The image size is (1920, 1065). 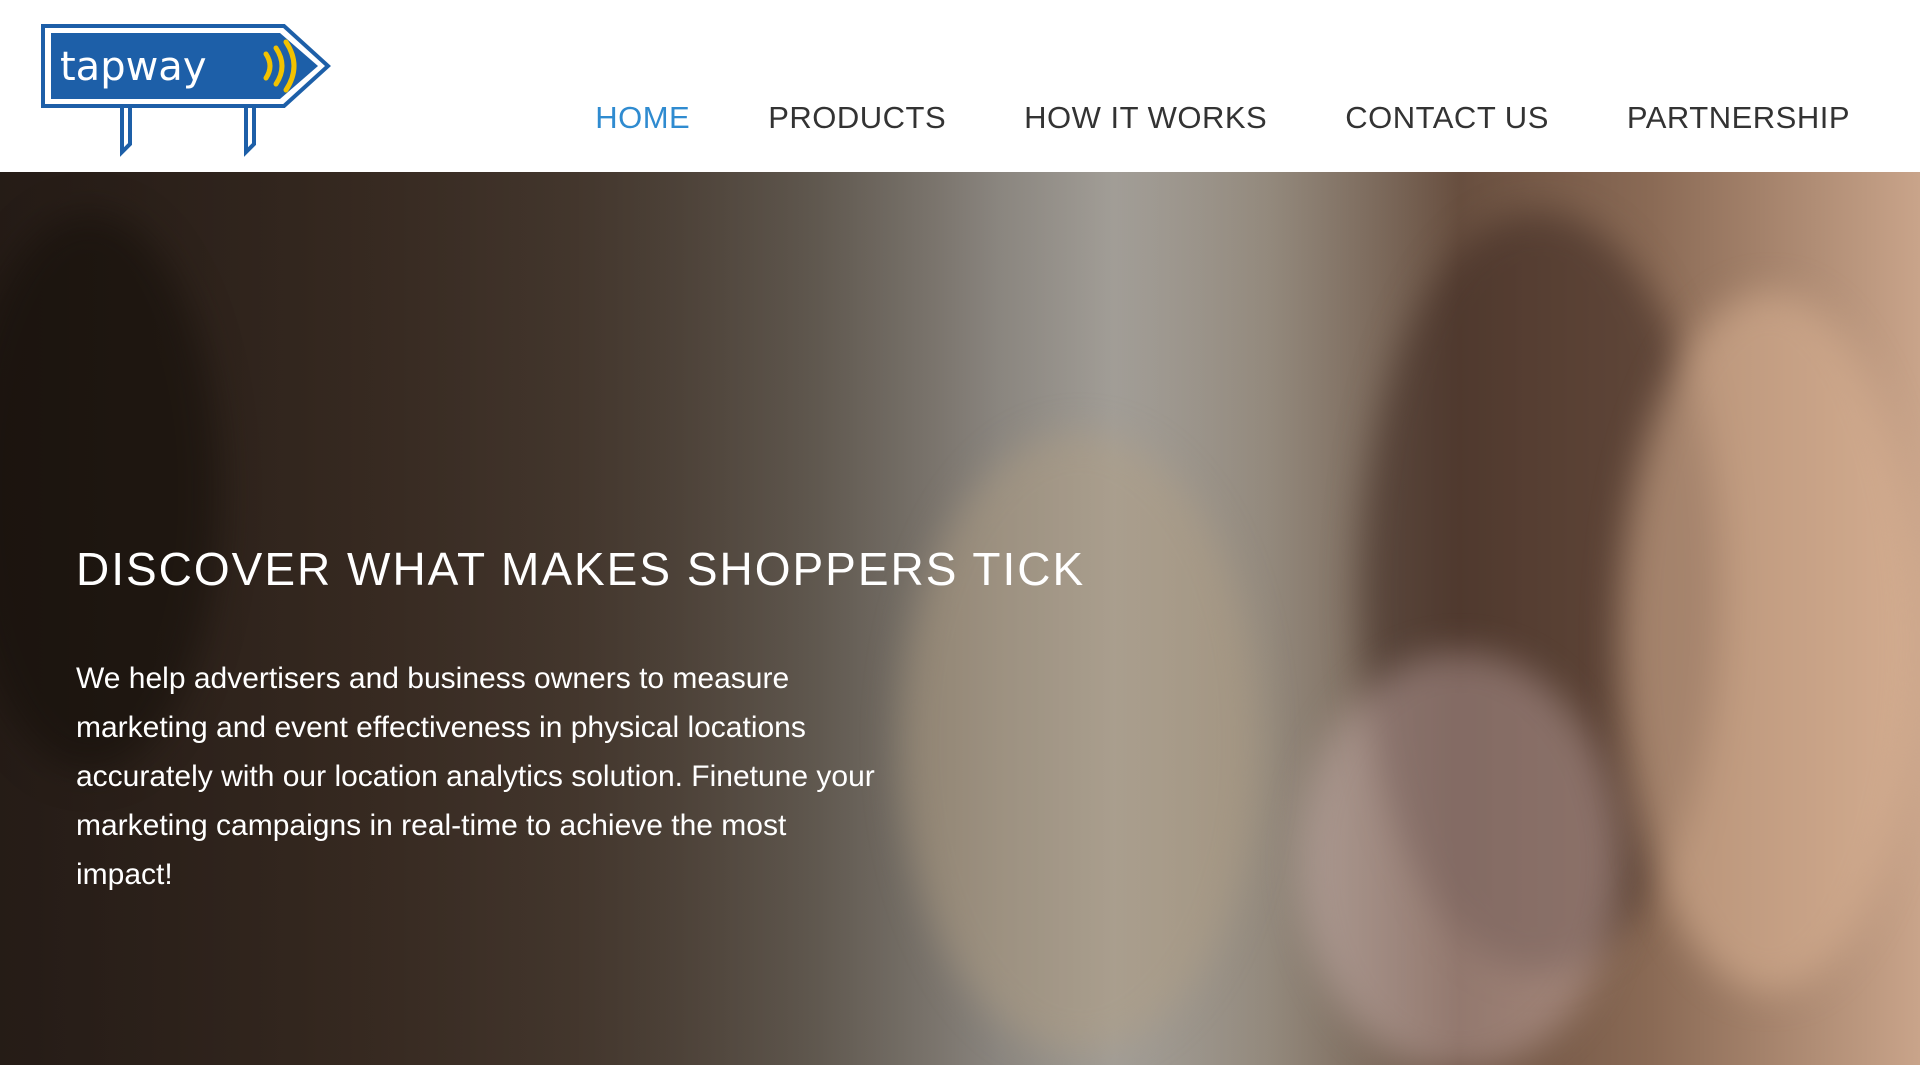 I want to click on signpost-logo-icon: tapway, so click(x=186, y=90).